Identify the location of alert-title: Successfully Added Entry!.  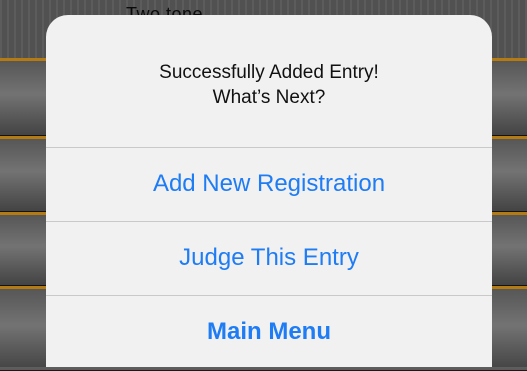
(269, 72).